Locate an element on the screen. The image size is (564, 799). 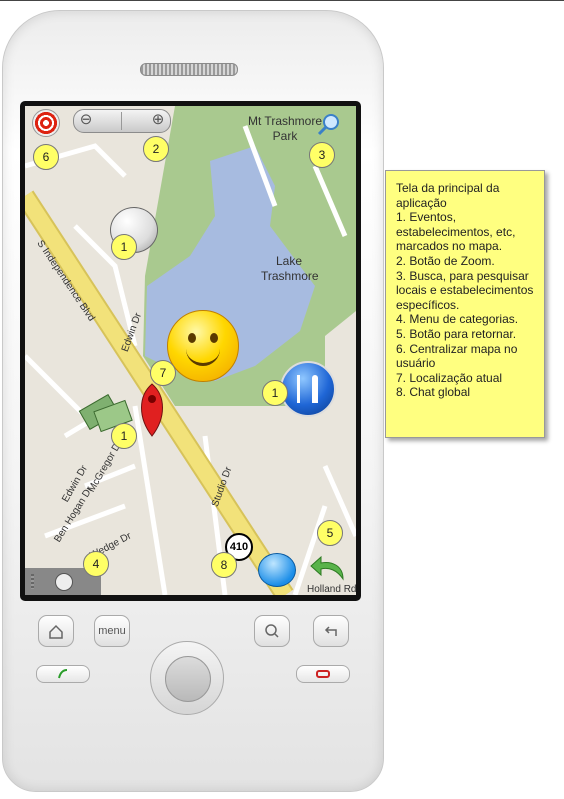
badge-1-money: 1 is located at coordinates (124, 436).